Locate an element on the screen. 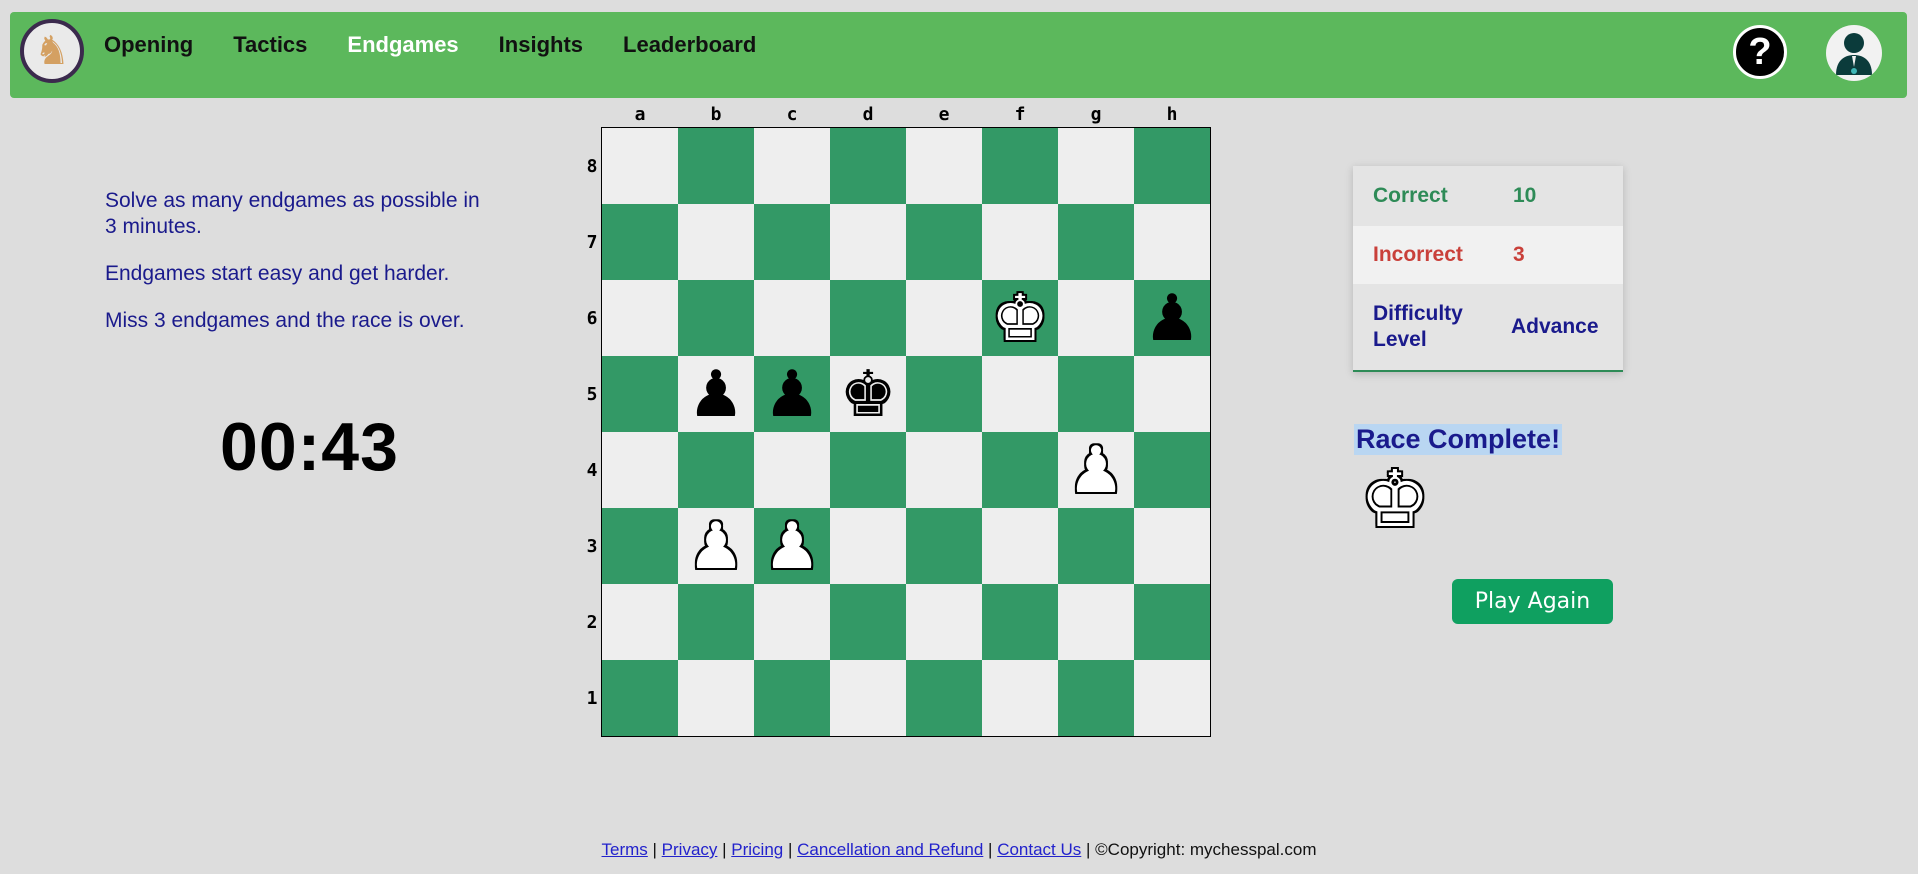  square-g2 is located at coordinates (1096, 622).